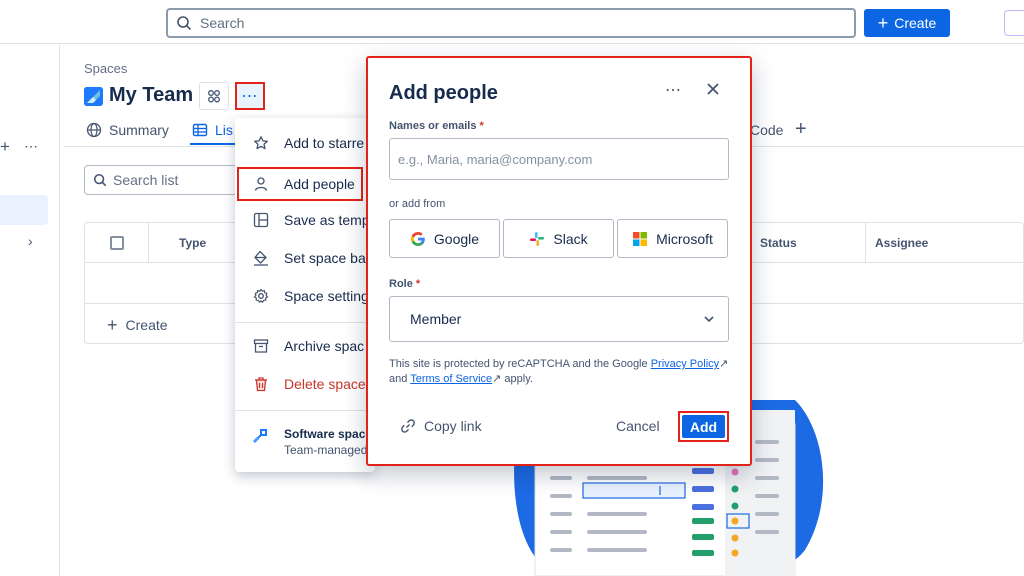 The image size is (1024, 576). What do you see at coordinates (260, 436) in the screenshot?
I see `software-space-icon` at bounding box center [260, 436].